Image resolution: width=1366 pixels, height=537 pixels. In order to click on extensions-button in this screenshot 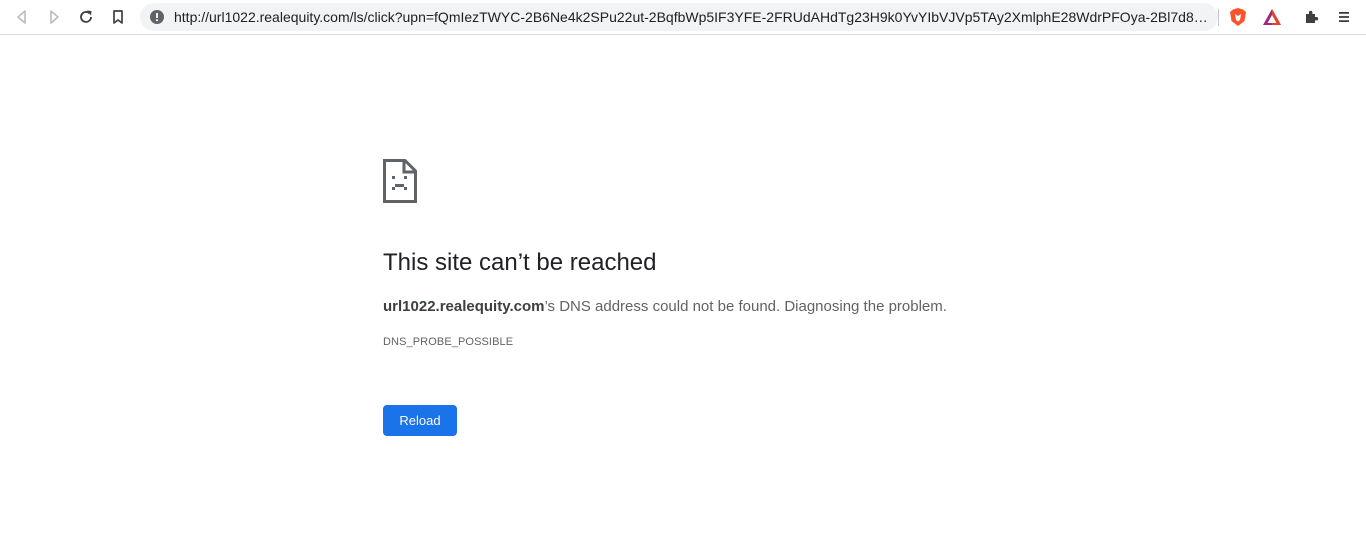, I will do `click(1312, 17)`.